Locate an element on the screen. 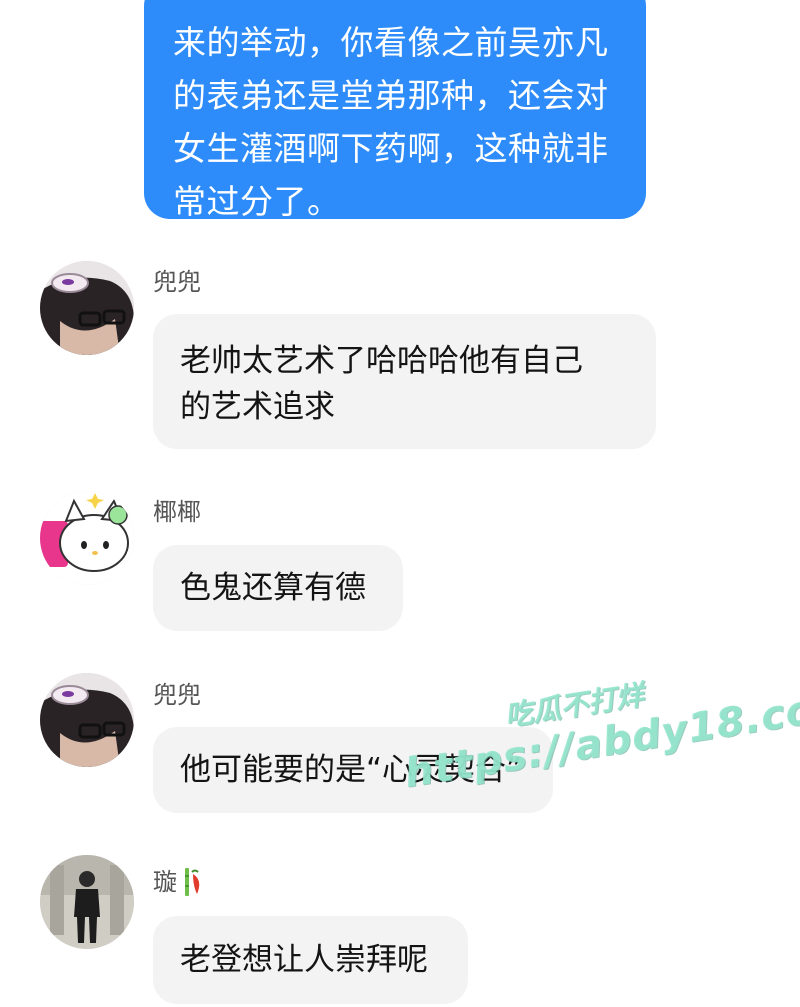 This screenshot has height=1007, width=800. watermark: 吃瓜不打烊 https://abdy18.com is located at coordinates (597, 719).